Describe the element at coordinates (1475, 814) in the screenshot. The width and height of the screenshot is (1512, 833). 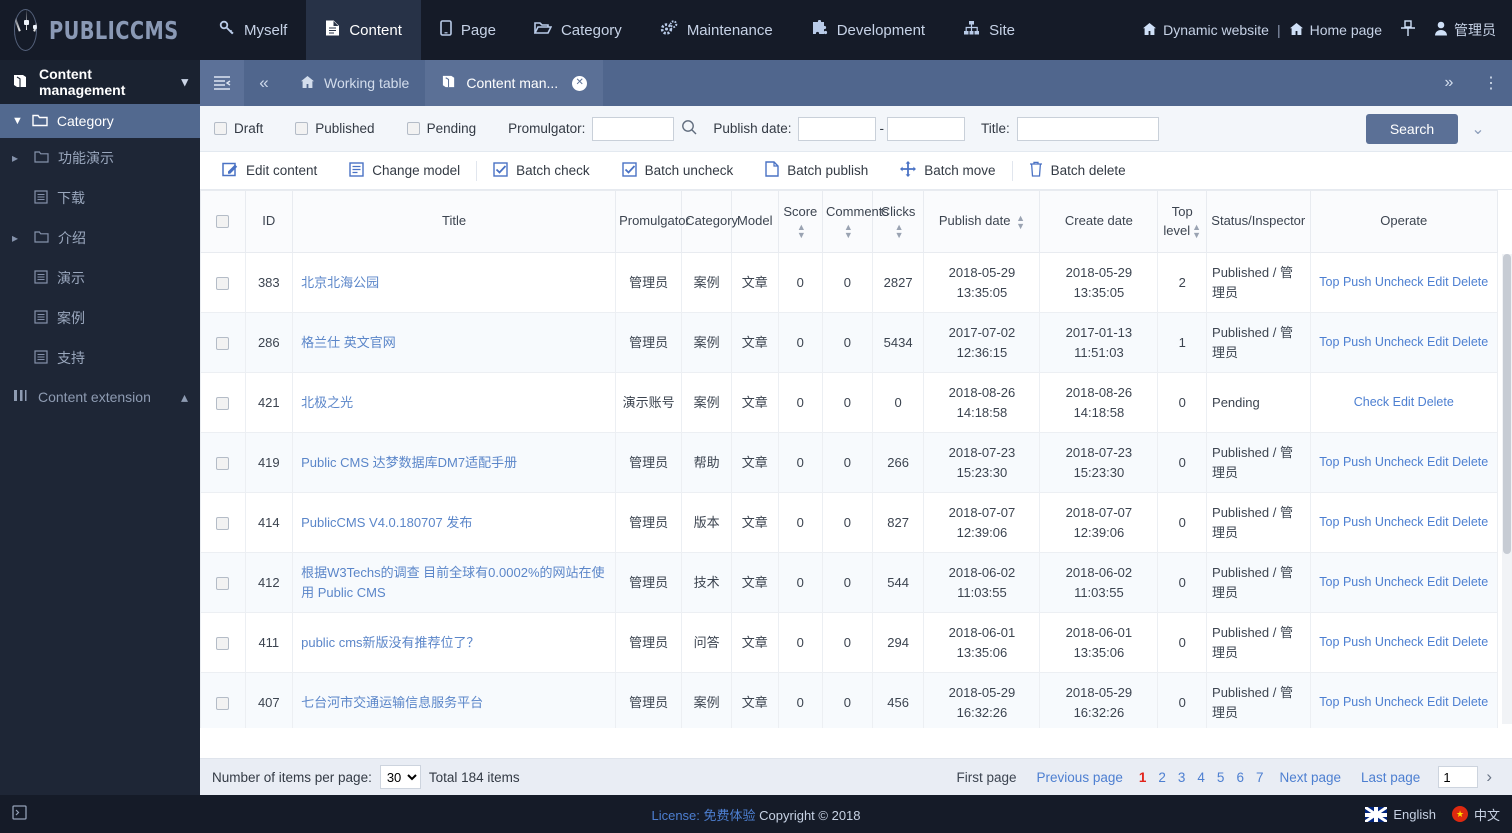
I see `language-chinese-button: ★ 中文` at that location.